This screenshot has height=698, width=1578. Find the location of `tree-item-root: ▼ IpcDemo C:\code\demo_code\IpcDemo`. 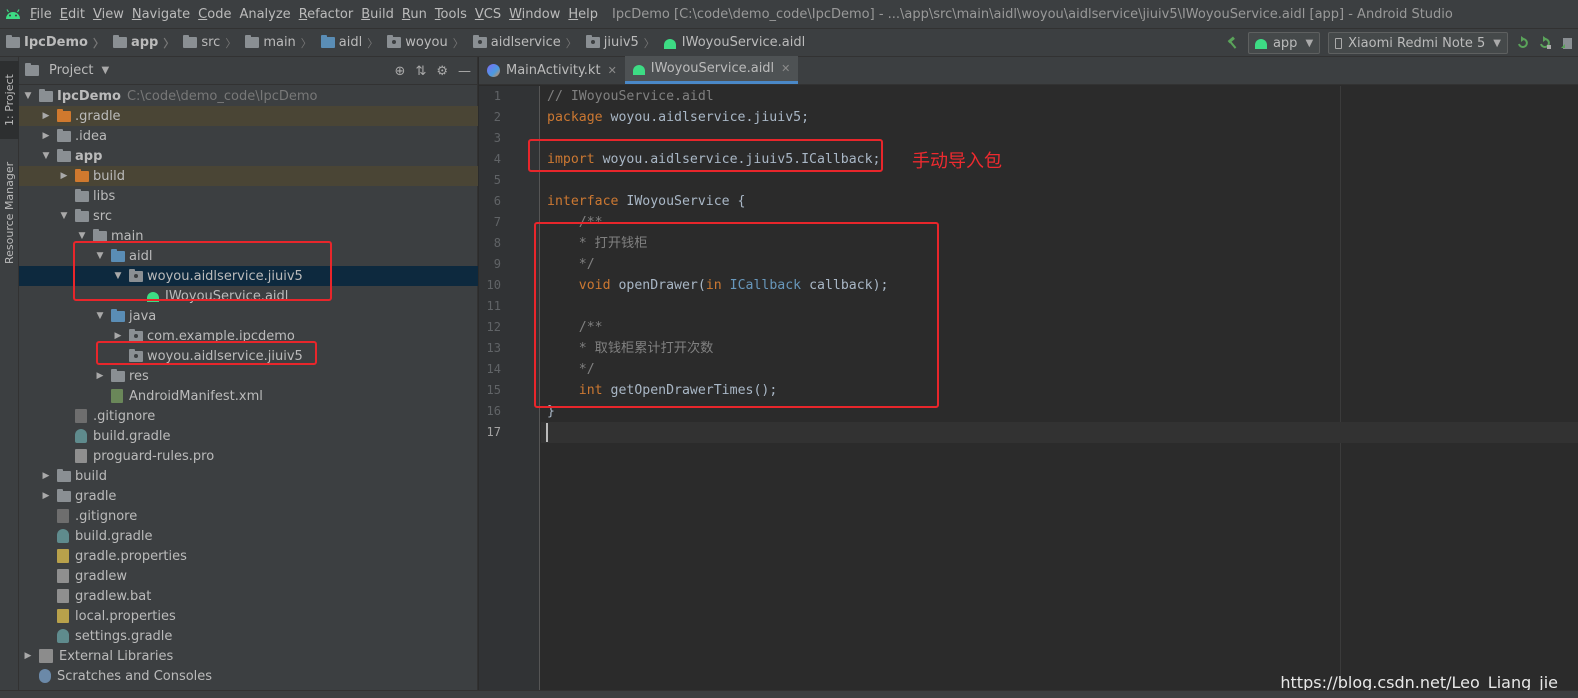

tree-item-root: ▼ IpcDemo C:\code\demo_code\IpcDemo is located at coordinates (248, 96).